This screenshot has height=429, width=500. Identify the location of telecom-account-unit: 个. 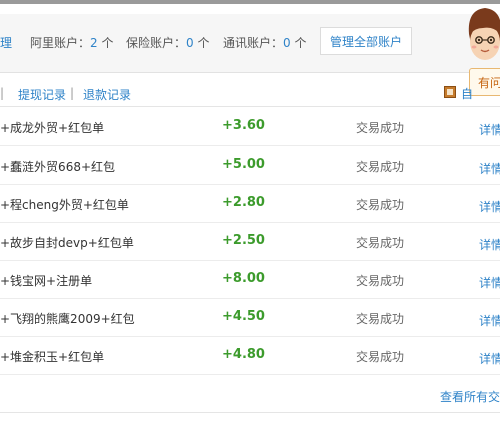
(300, 43).